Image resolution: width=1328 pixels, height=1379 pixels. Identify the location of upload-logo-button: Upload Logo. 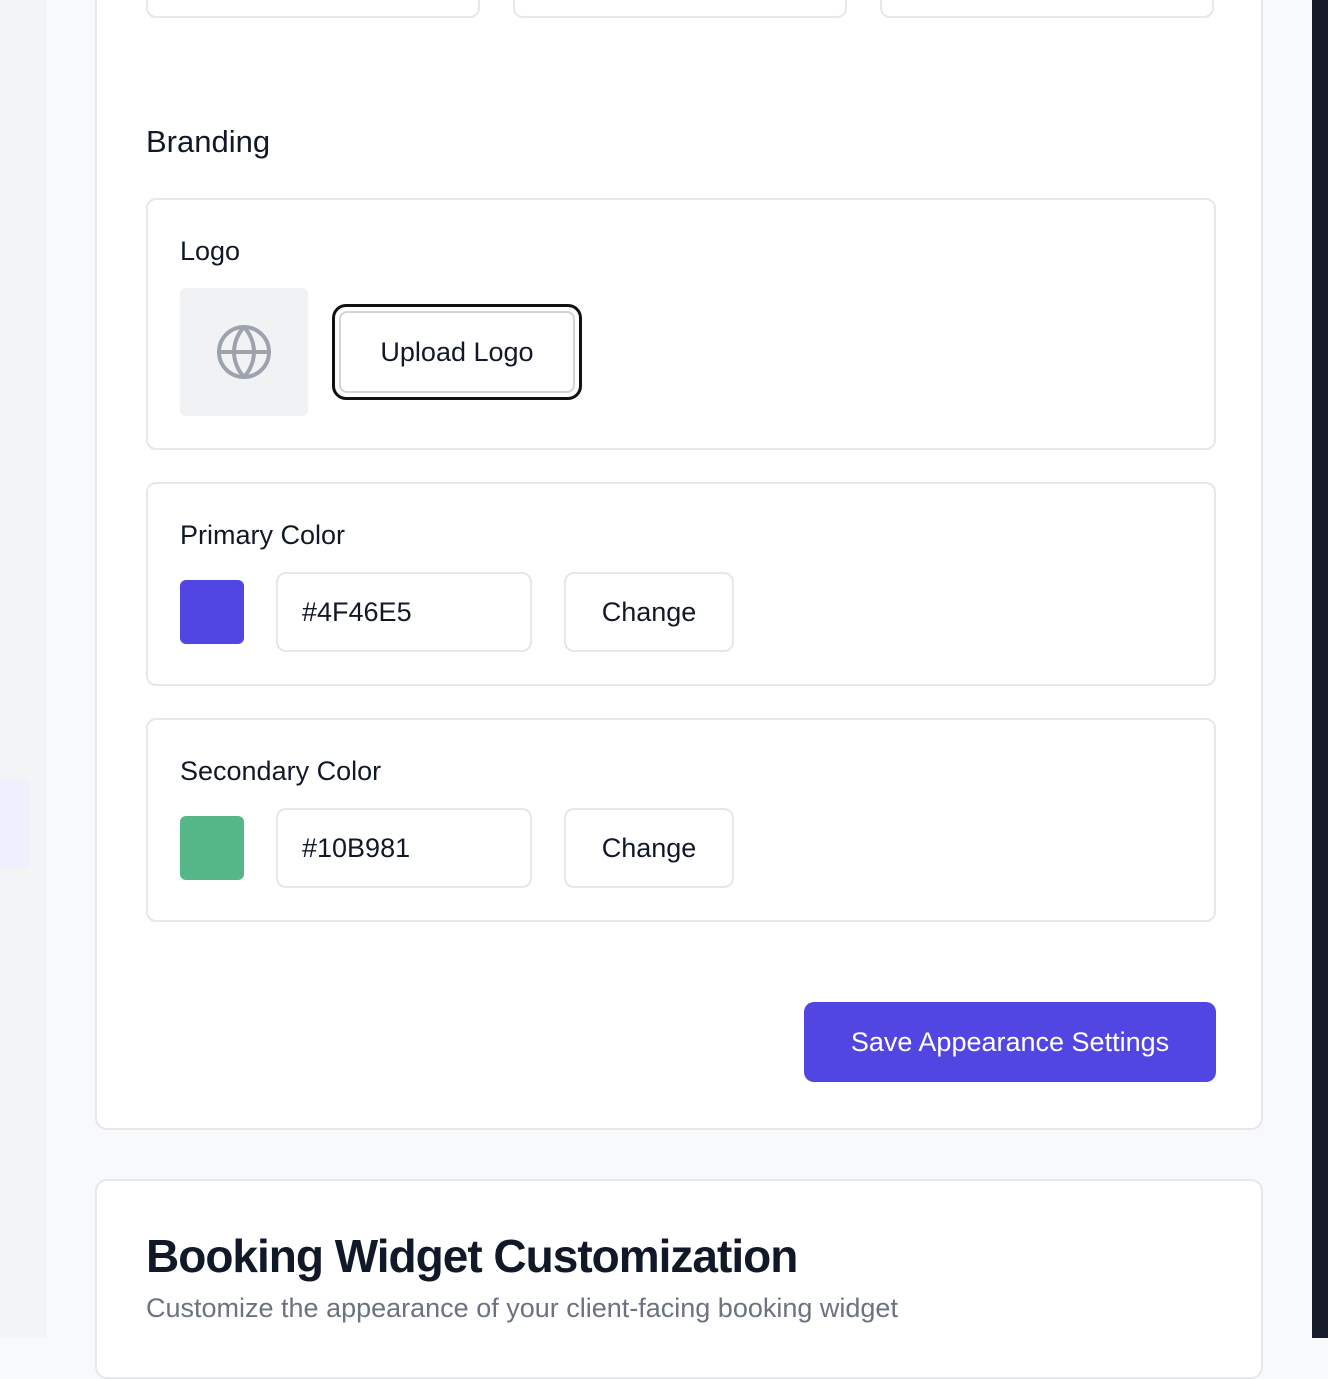
(457, 352).